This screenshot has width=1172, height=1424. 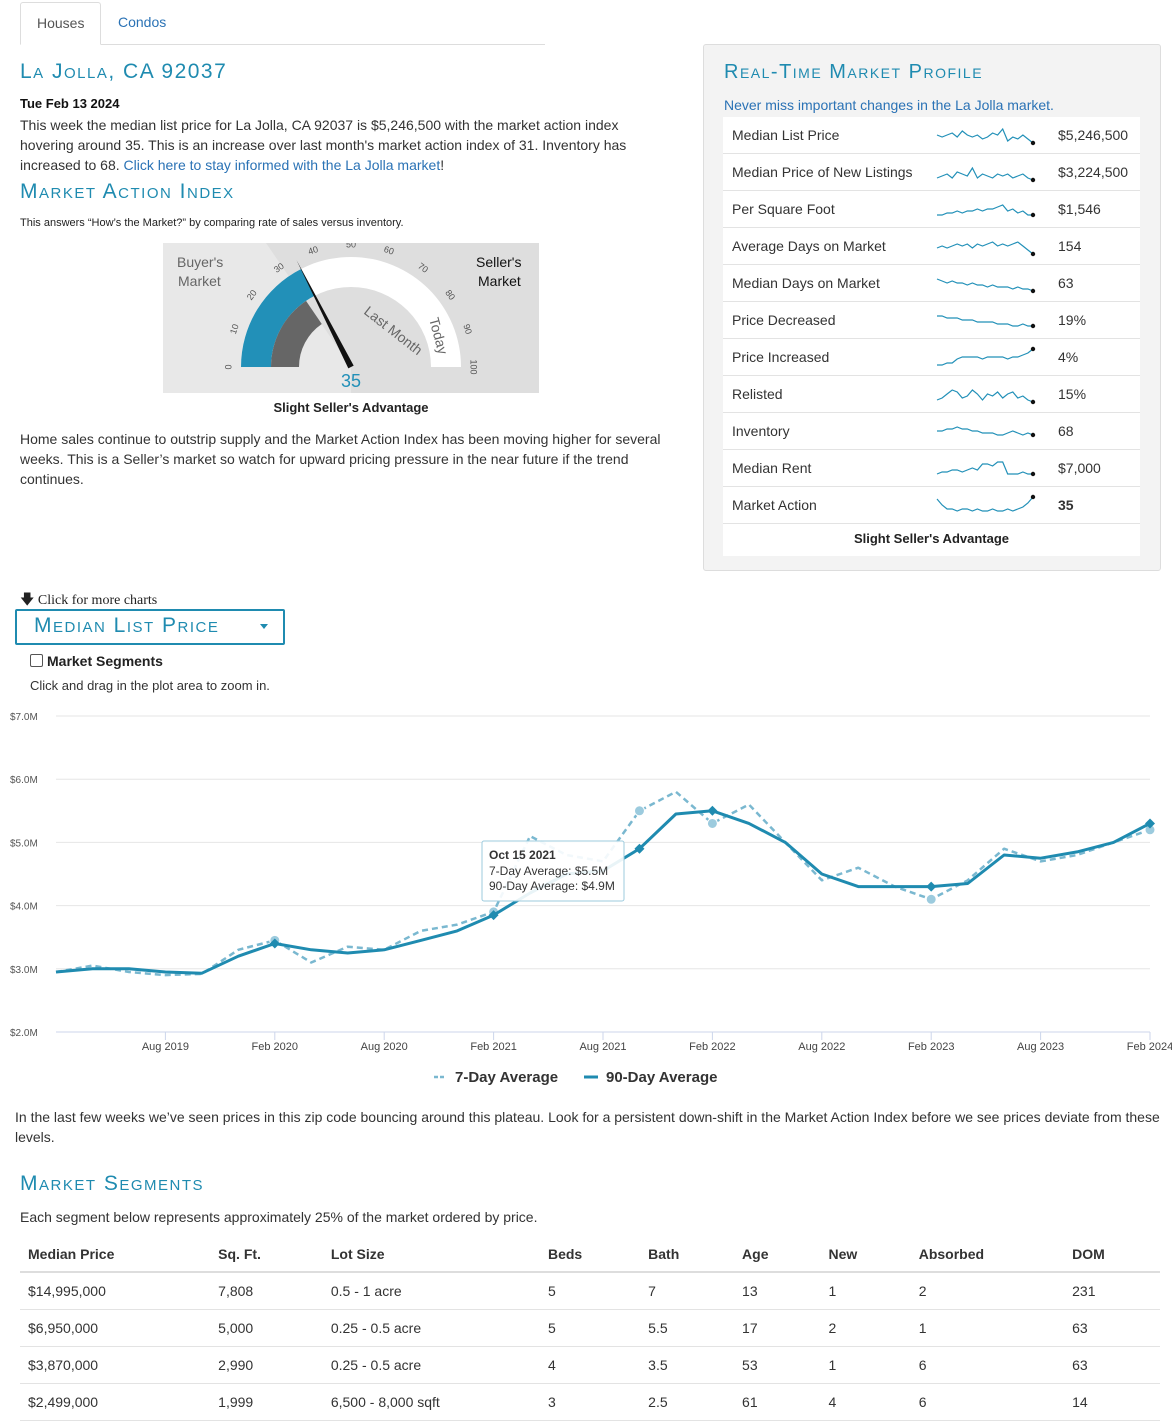 I want to click on table-cell: 5, so click(x=590, y=1328).